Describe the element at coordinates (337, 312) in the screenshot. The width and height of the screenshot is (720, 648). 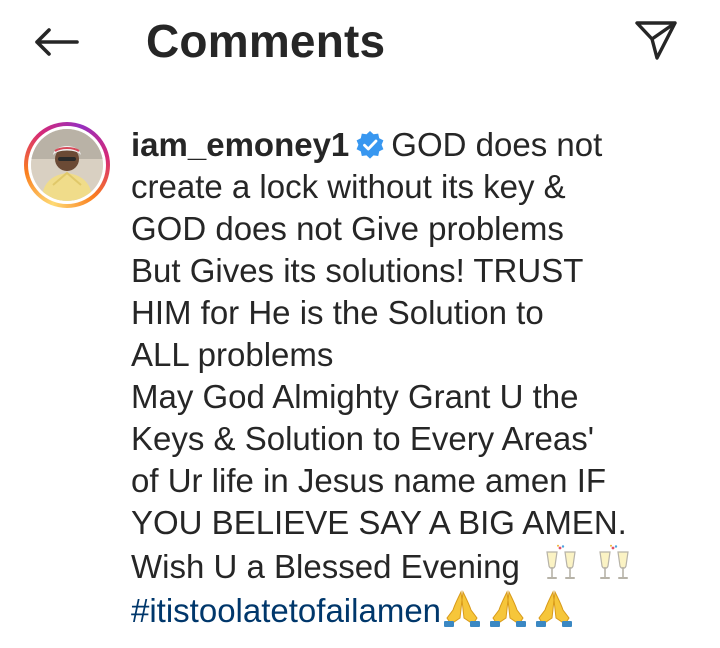
I see `comment-text-line: HIM for He is the Solution to` at that location.